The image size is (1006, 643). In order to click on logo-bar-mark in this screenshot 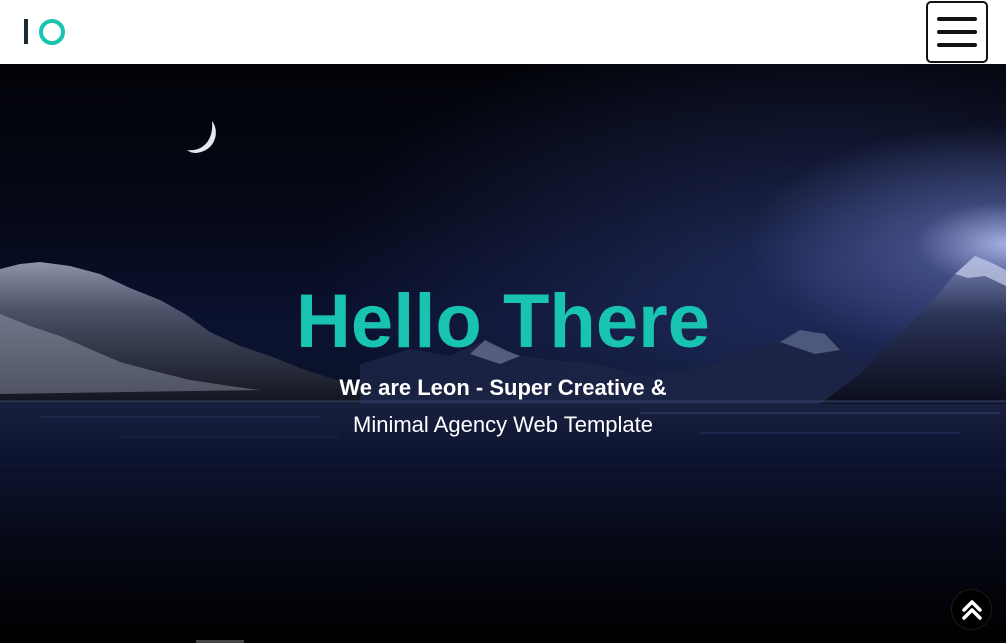, I will do `click(26, 31)`.